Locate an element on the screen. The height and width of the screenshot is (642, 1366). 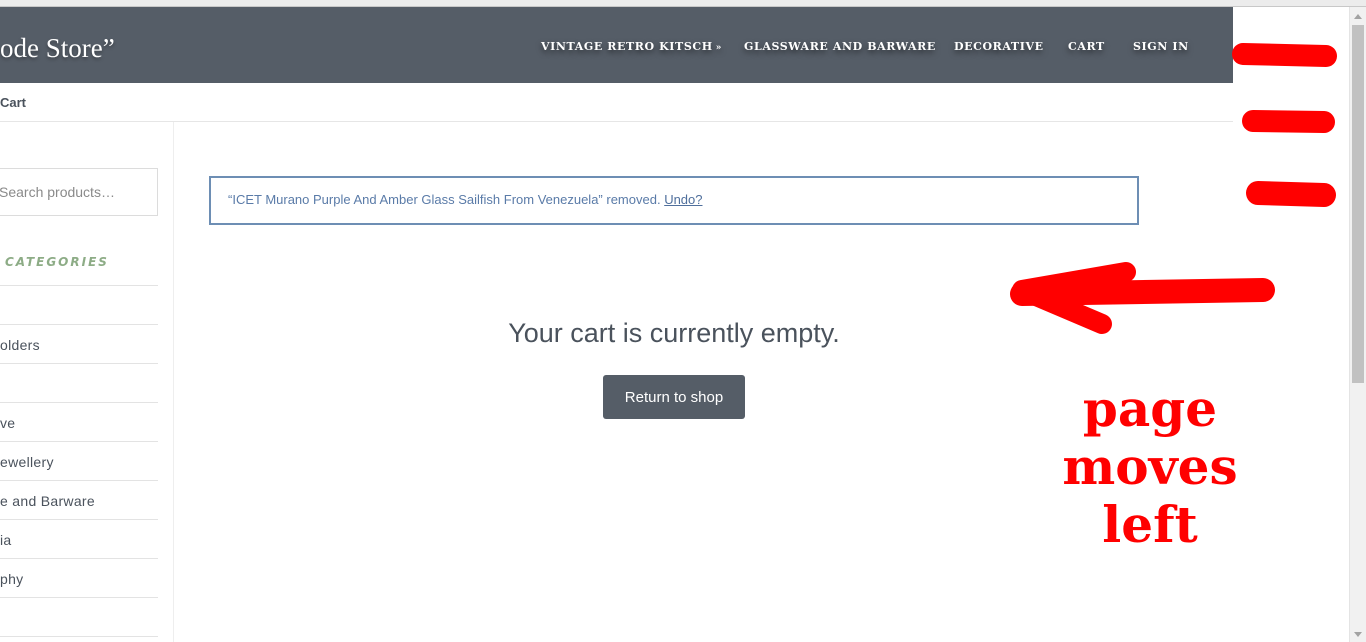
product-search-input is located at coordinates (79, 192).